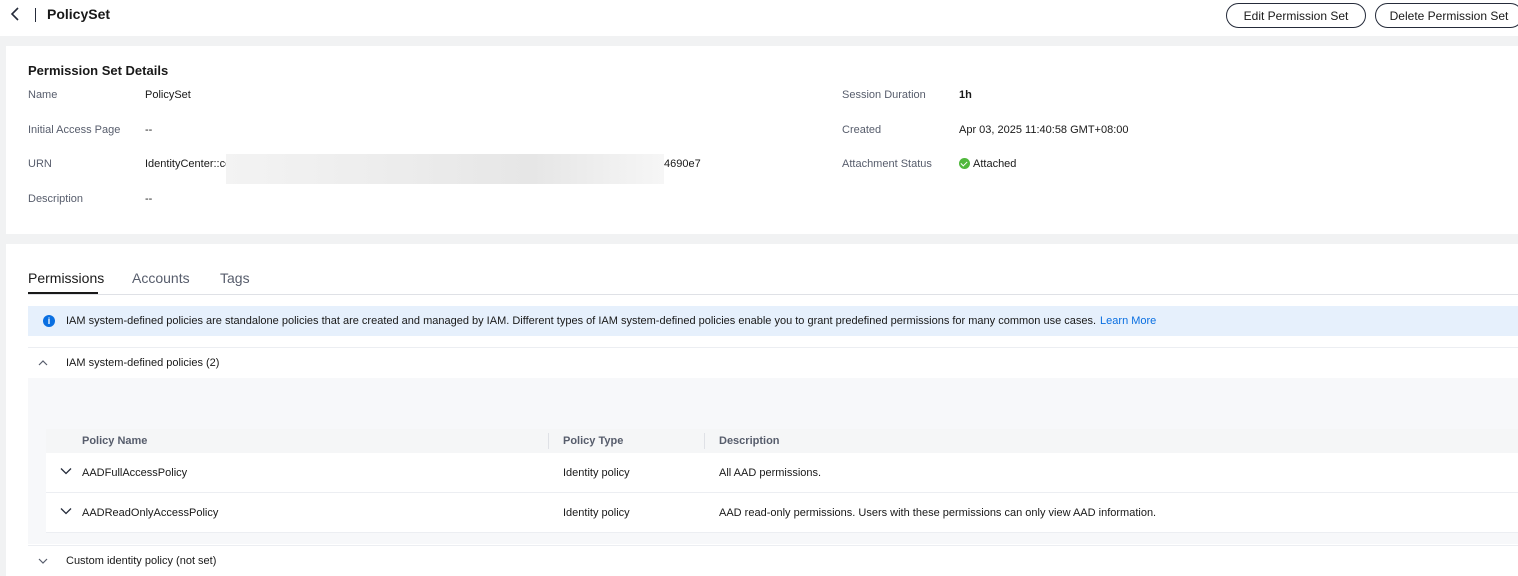 This screenshot has width=1518, height=576. I want to click on initial-access-page-value: --, so click(149, 130).